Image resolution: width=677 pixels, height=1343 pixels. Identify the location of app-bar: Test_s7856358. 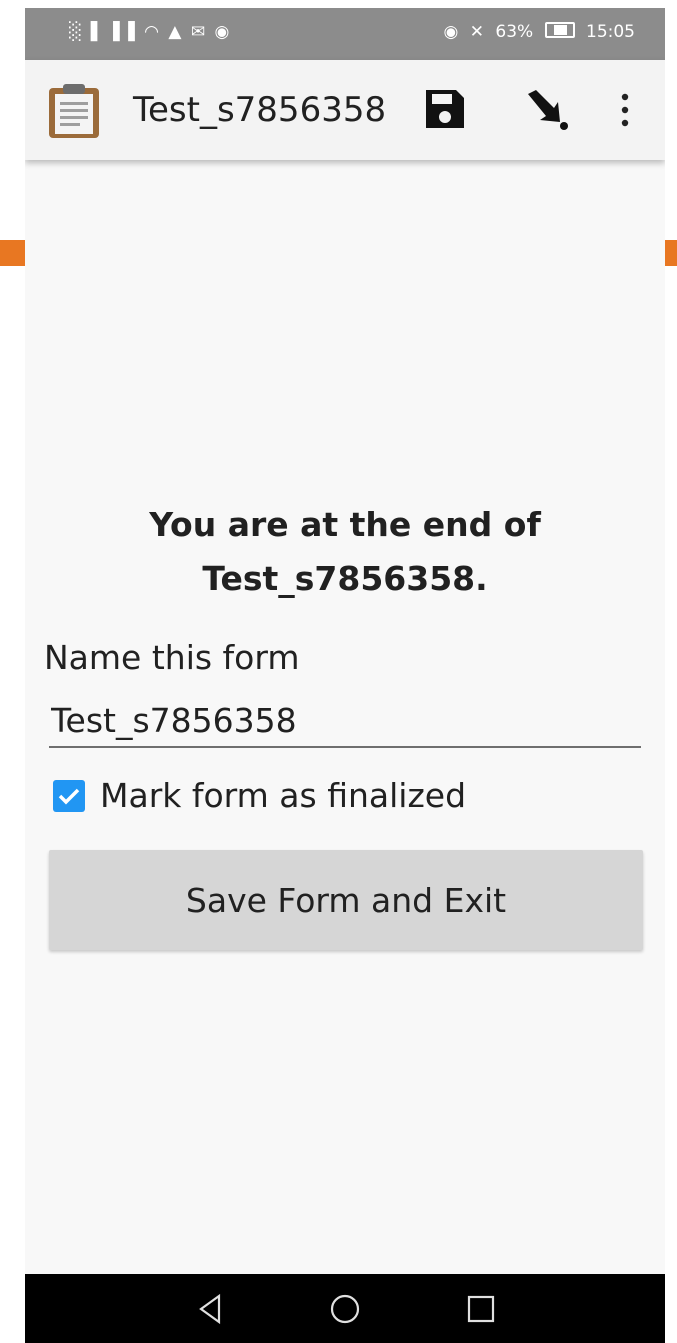
(345, 110).